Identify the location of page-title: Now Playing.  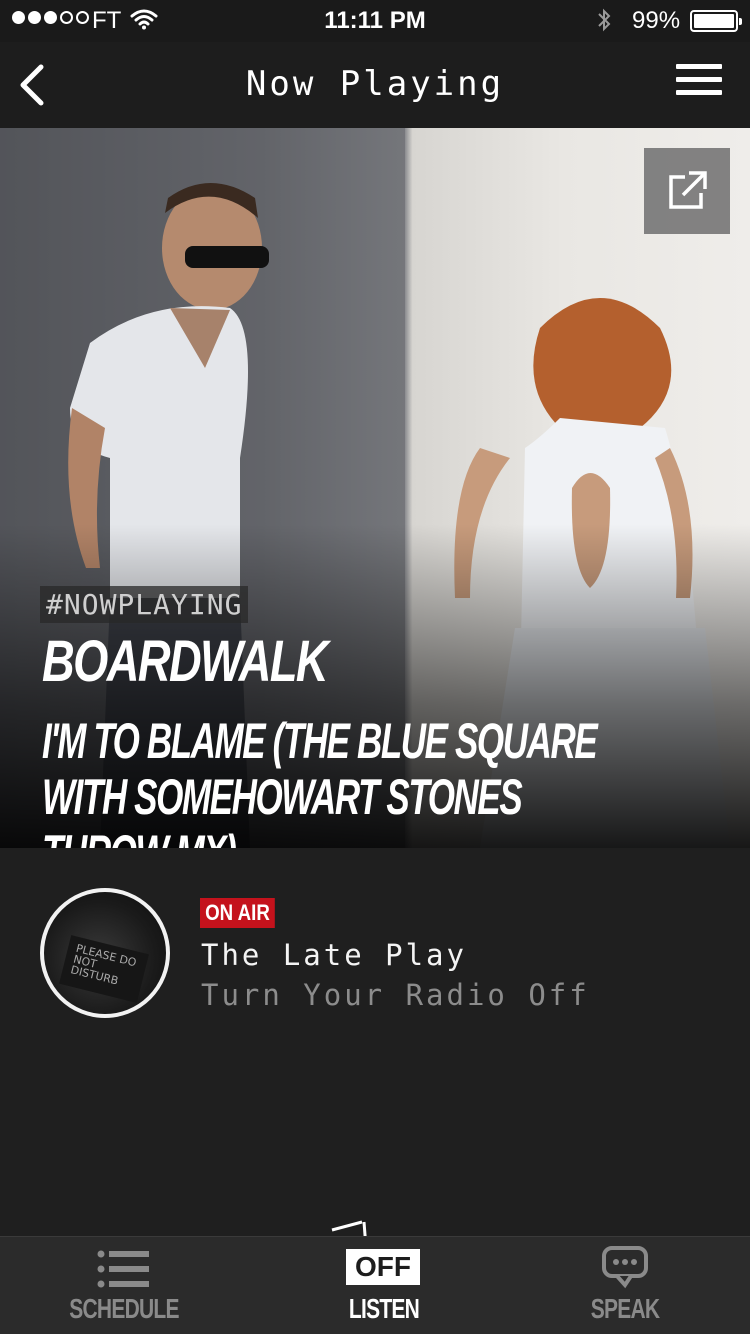
(375, 84).